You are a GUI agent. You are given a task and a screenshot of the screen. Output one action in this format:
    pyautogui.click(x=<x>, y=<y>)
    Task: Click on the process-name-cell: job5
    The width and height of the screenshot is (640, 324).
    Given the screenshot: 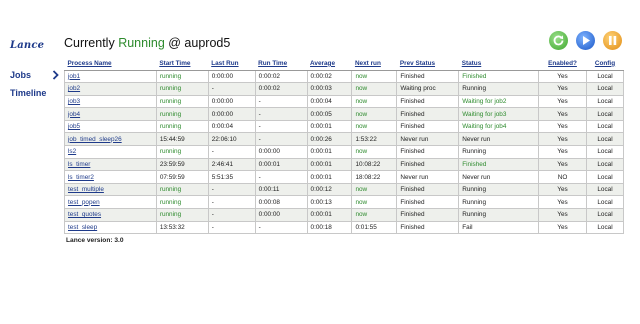 What is the action you would take?
    pyautogui.click(x=110, y=126)
    